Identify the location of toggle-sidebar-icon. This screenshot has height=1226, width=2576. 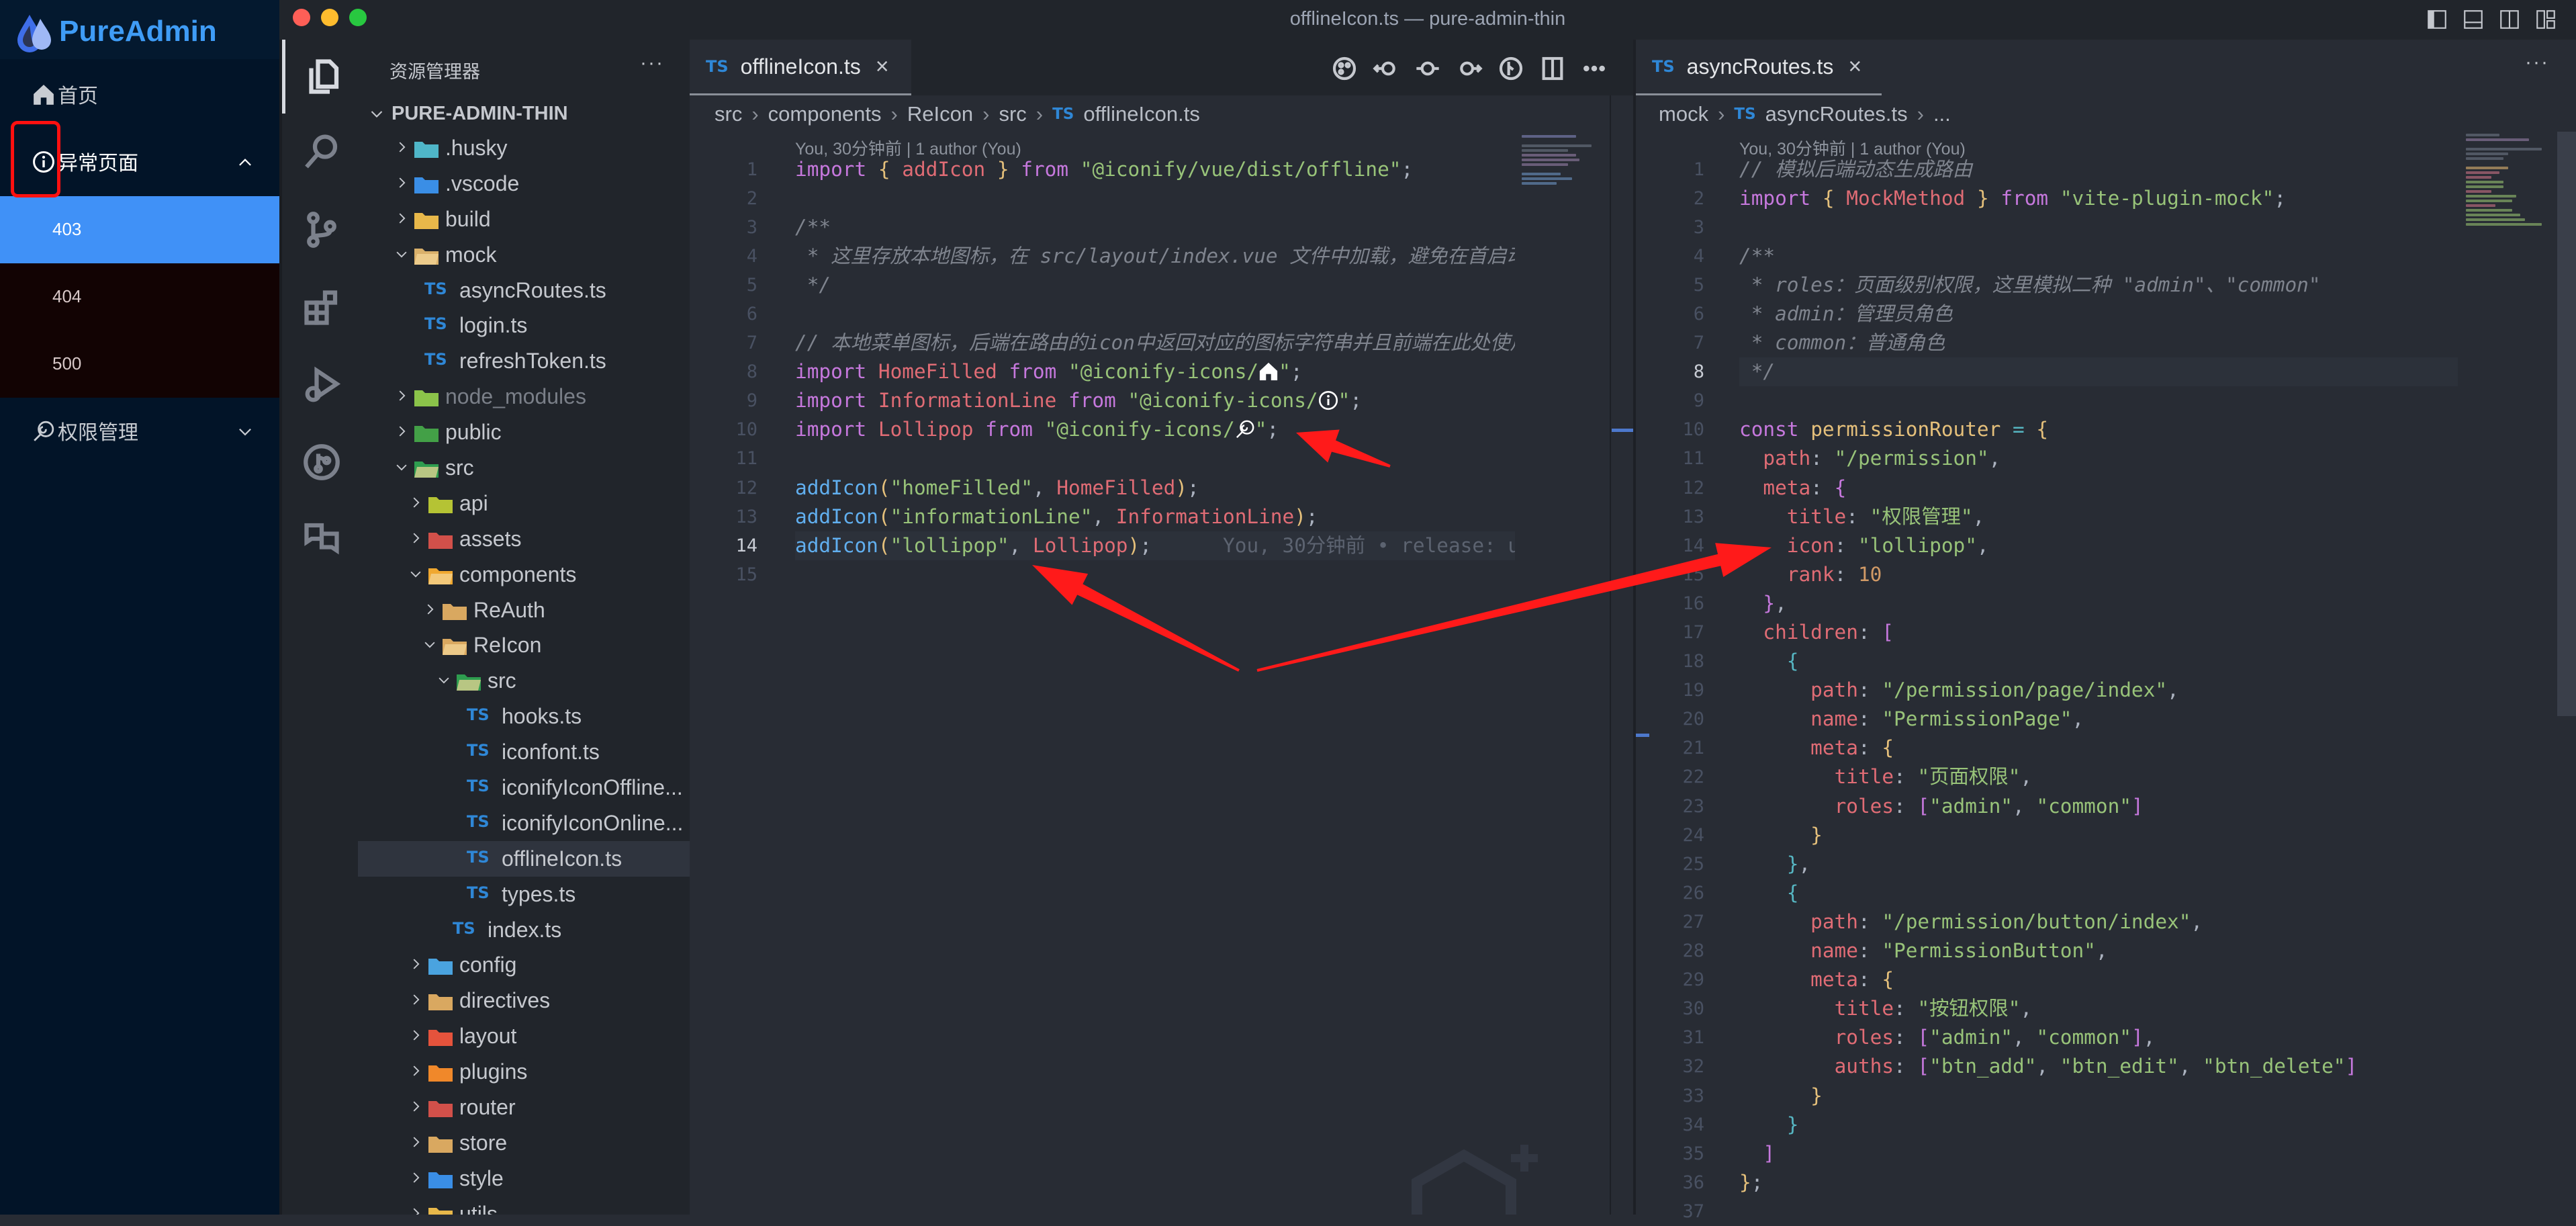
(2437, 19).